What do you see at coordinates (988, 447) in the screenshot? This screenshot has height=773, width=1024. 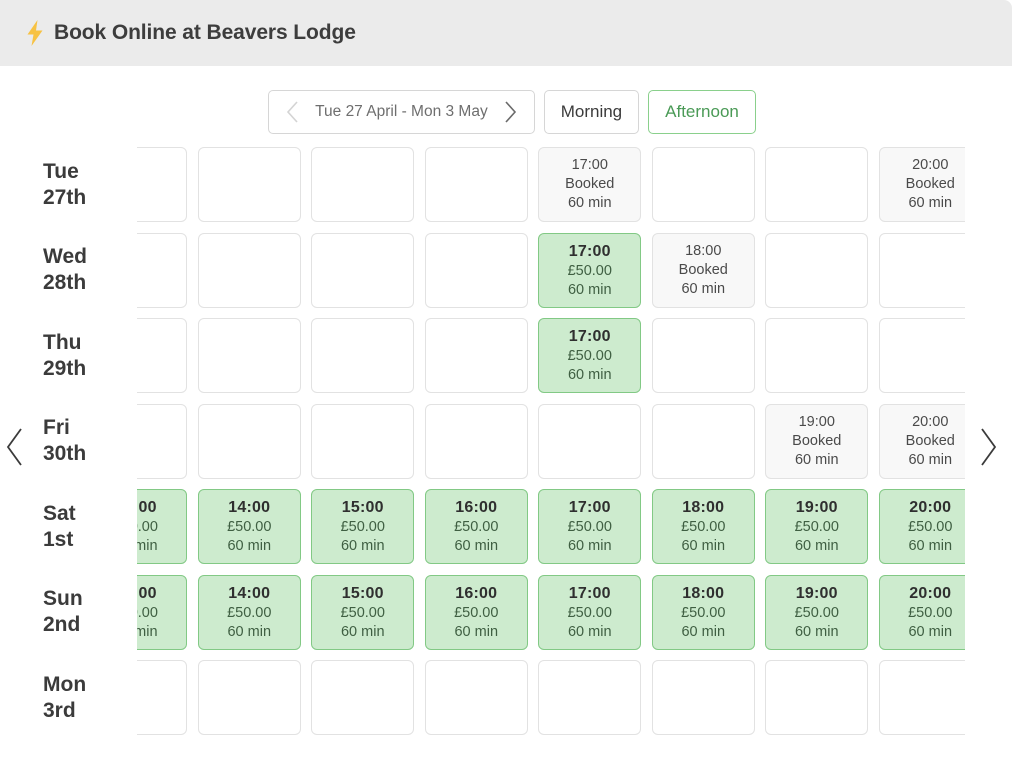 I see `scroll-later-button` at bounding box center [988, 447].